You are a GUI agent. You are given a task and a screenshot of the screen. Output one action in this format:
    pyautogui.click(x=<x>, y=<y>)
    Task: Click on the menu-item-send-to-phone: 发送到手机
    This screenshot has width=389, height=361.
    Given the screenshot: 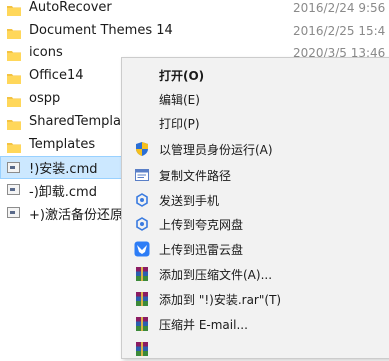 What is the action you would take?
    pyautogui.click(x=255, y=200)
    